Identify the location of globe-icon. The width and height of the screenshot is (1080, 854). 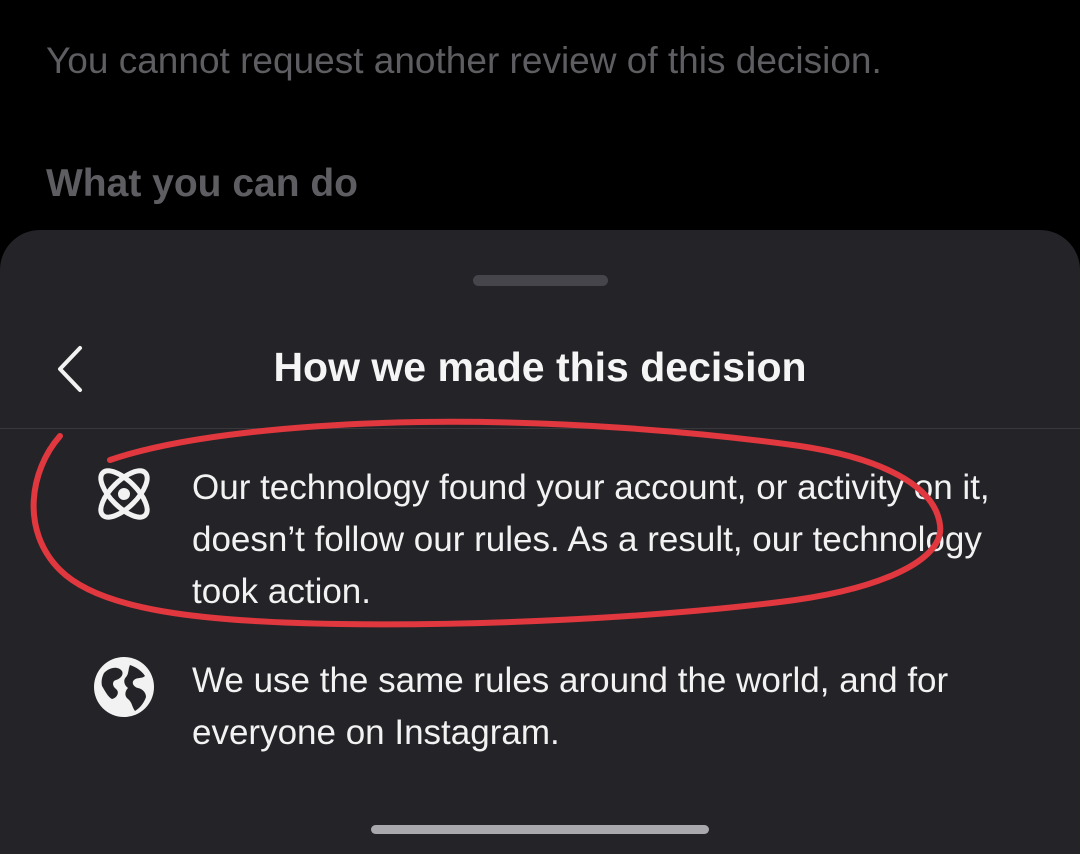
(124, 687).